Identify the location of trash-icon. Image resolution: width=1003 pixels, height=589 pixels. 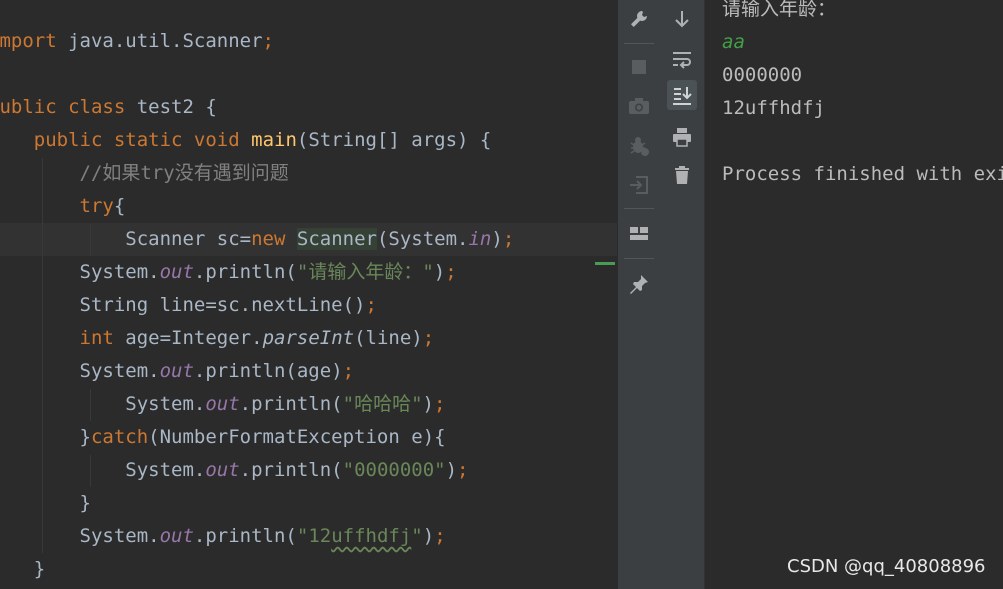
(682, 175).